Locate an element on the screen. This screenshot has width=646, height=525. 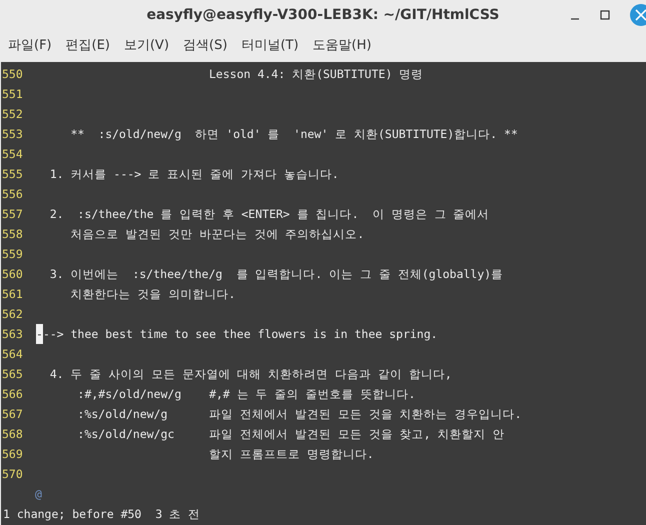
line-number: 570 is located at coordinates (12, 474).